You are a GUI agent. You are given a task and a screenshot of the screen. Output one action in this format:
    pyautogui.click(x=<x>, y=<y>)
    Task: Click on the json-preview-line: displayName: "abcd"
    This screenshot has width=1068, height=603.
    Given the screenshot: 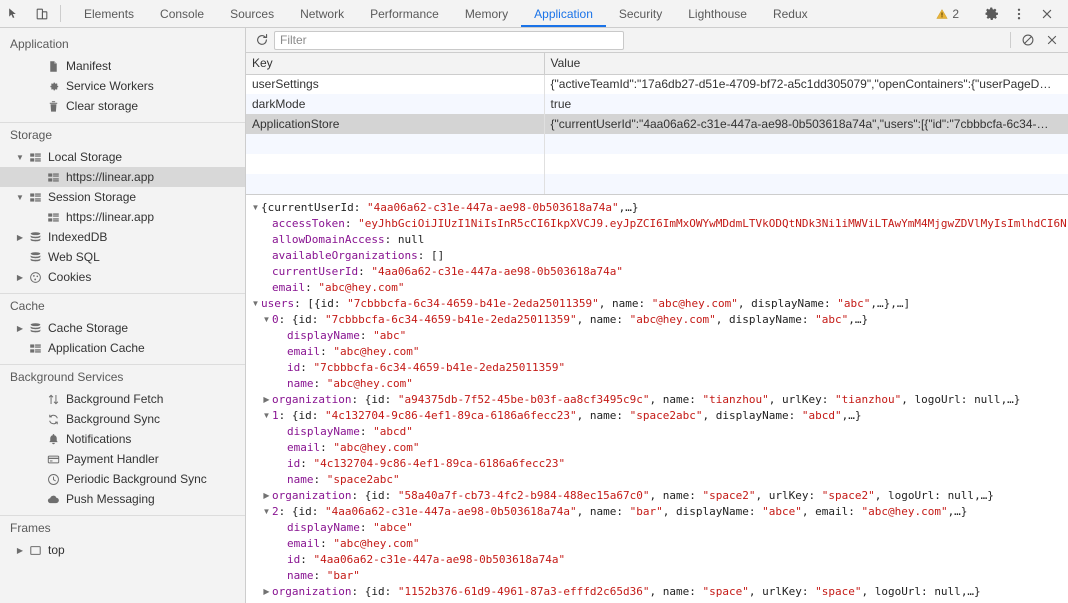 What is the action you would take?
    pyautogui.click(x=659, y=432)
    